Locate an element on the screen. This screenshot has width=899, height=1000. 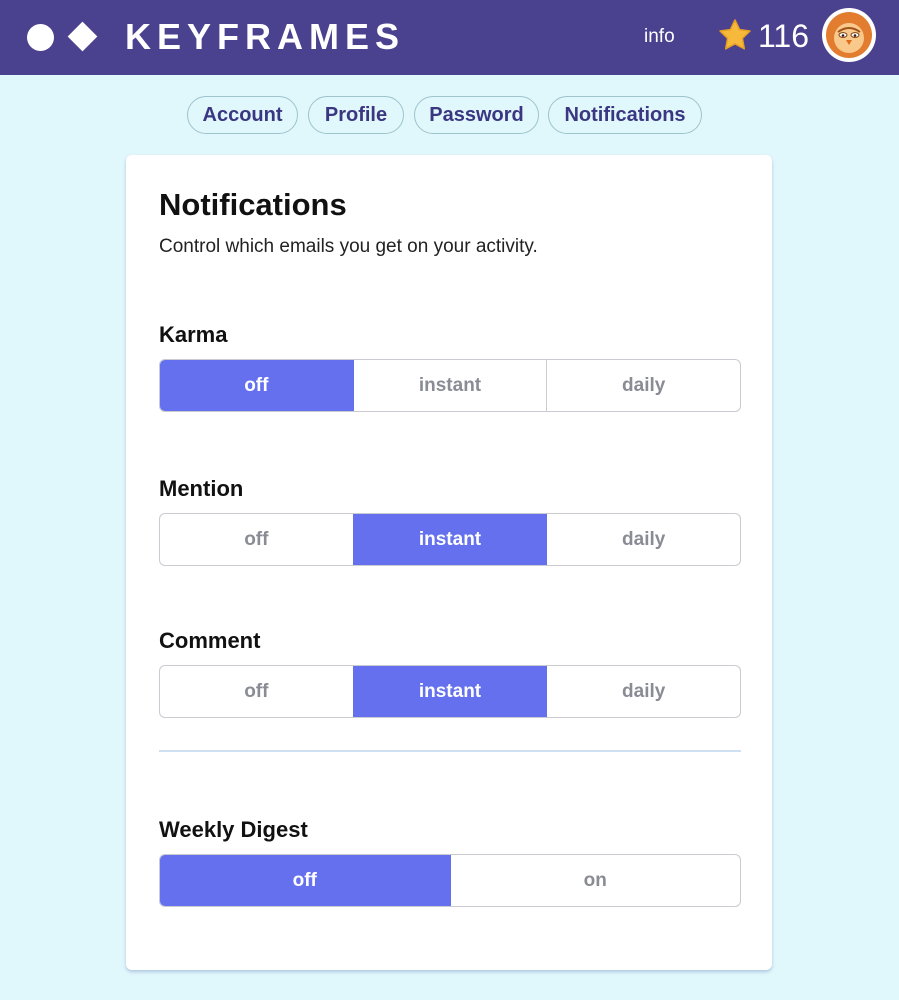
comment-option-off: off is located at coordinates (256, 691).